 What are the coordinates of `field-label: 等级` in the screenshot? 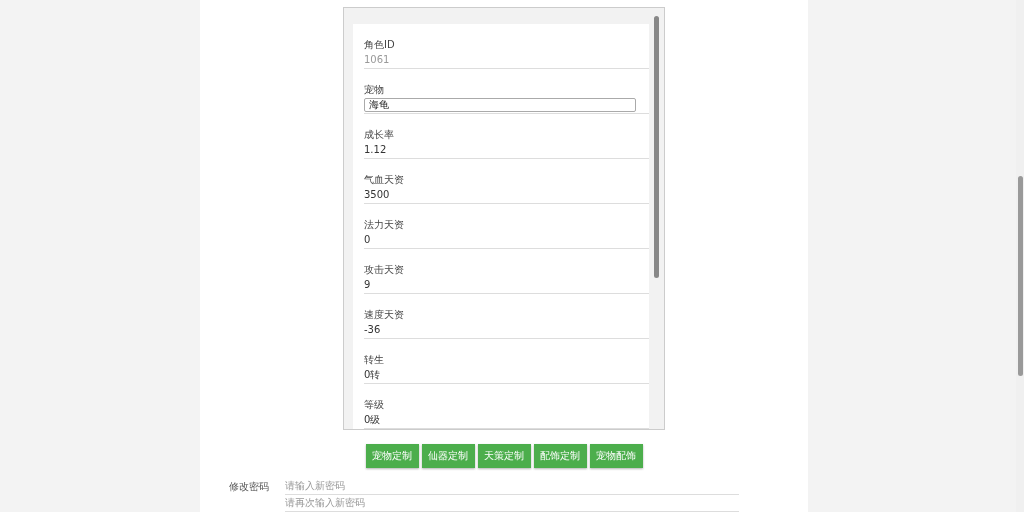 It's located at (374, 405).